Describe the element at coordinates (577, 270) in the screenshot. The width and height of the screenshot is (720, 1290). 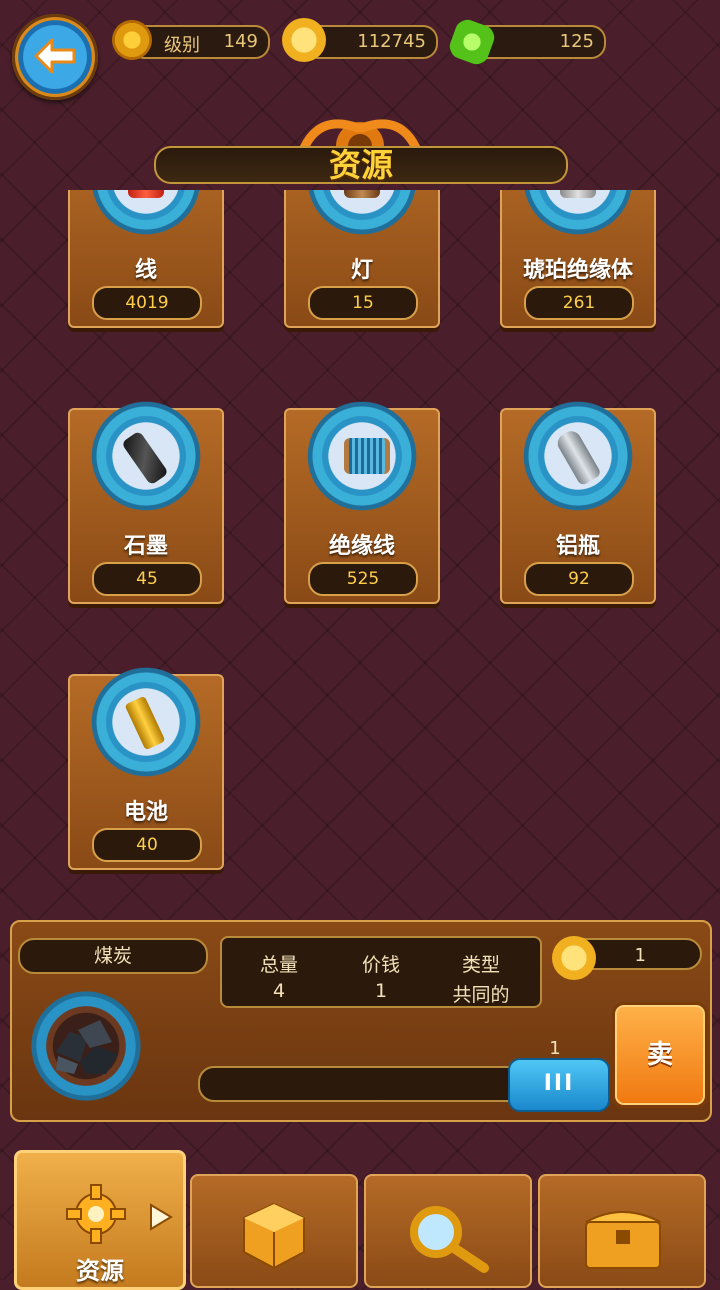
I see `resource-name: 琥珀绝缘体` at that location.